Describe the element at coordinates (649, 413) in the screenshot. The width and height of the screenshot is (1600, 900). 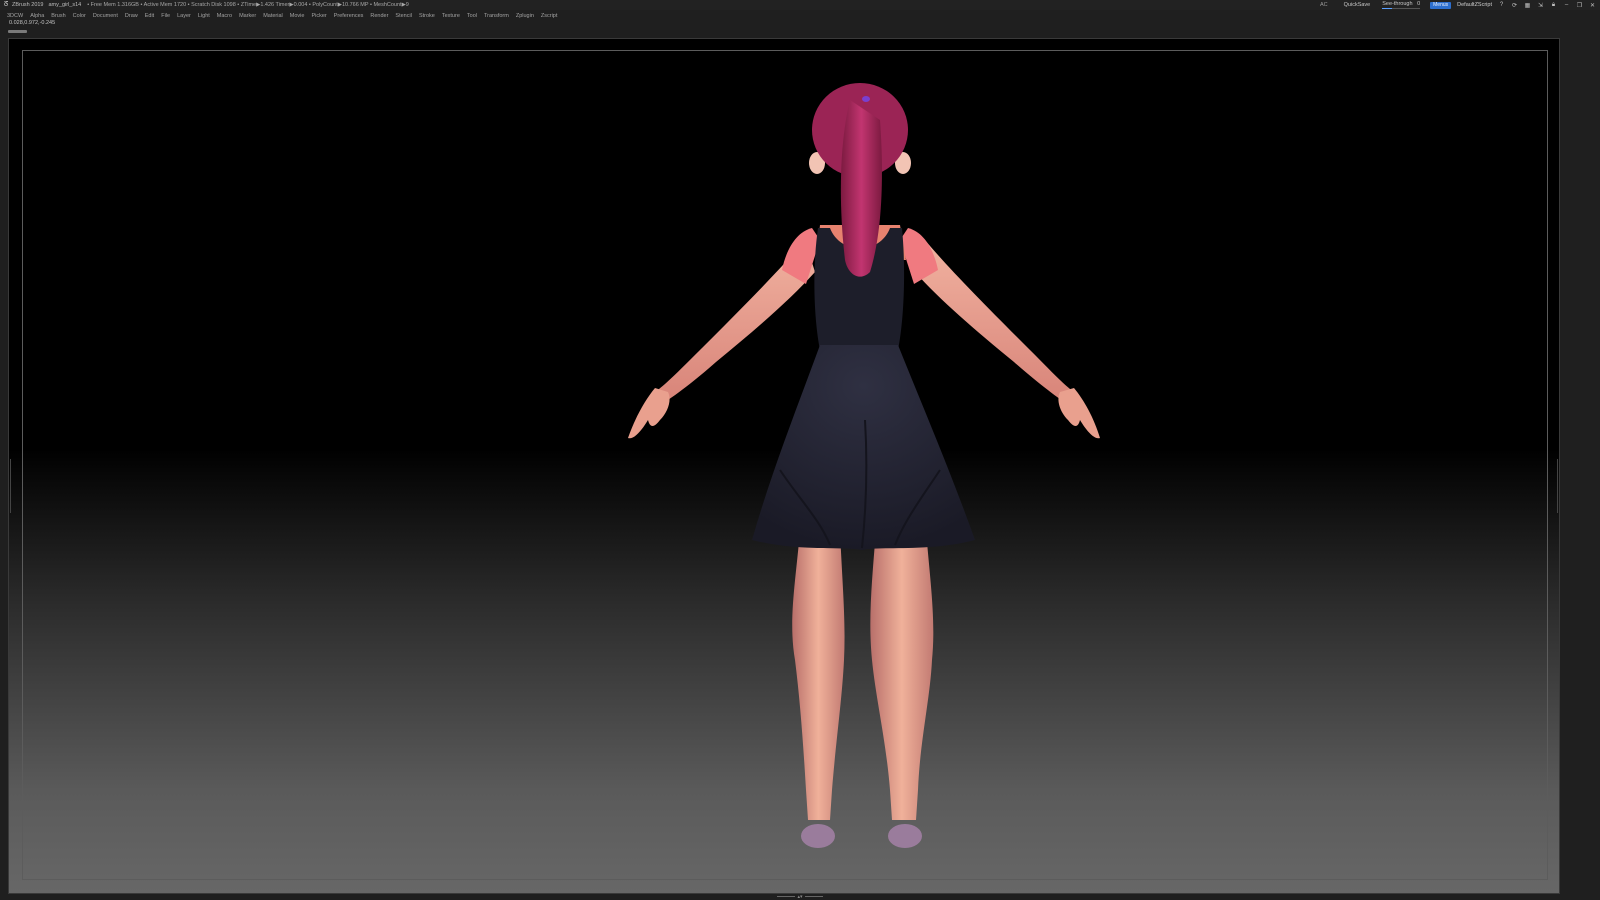
I see `left-hand` at that location.